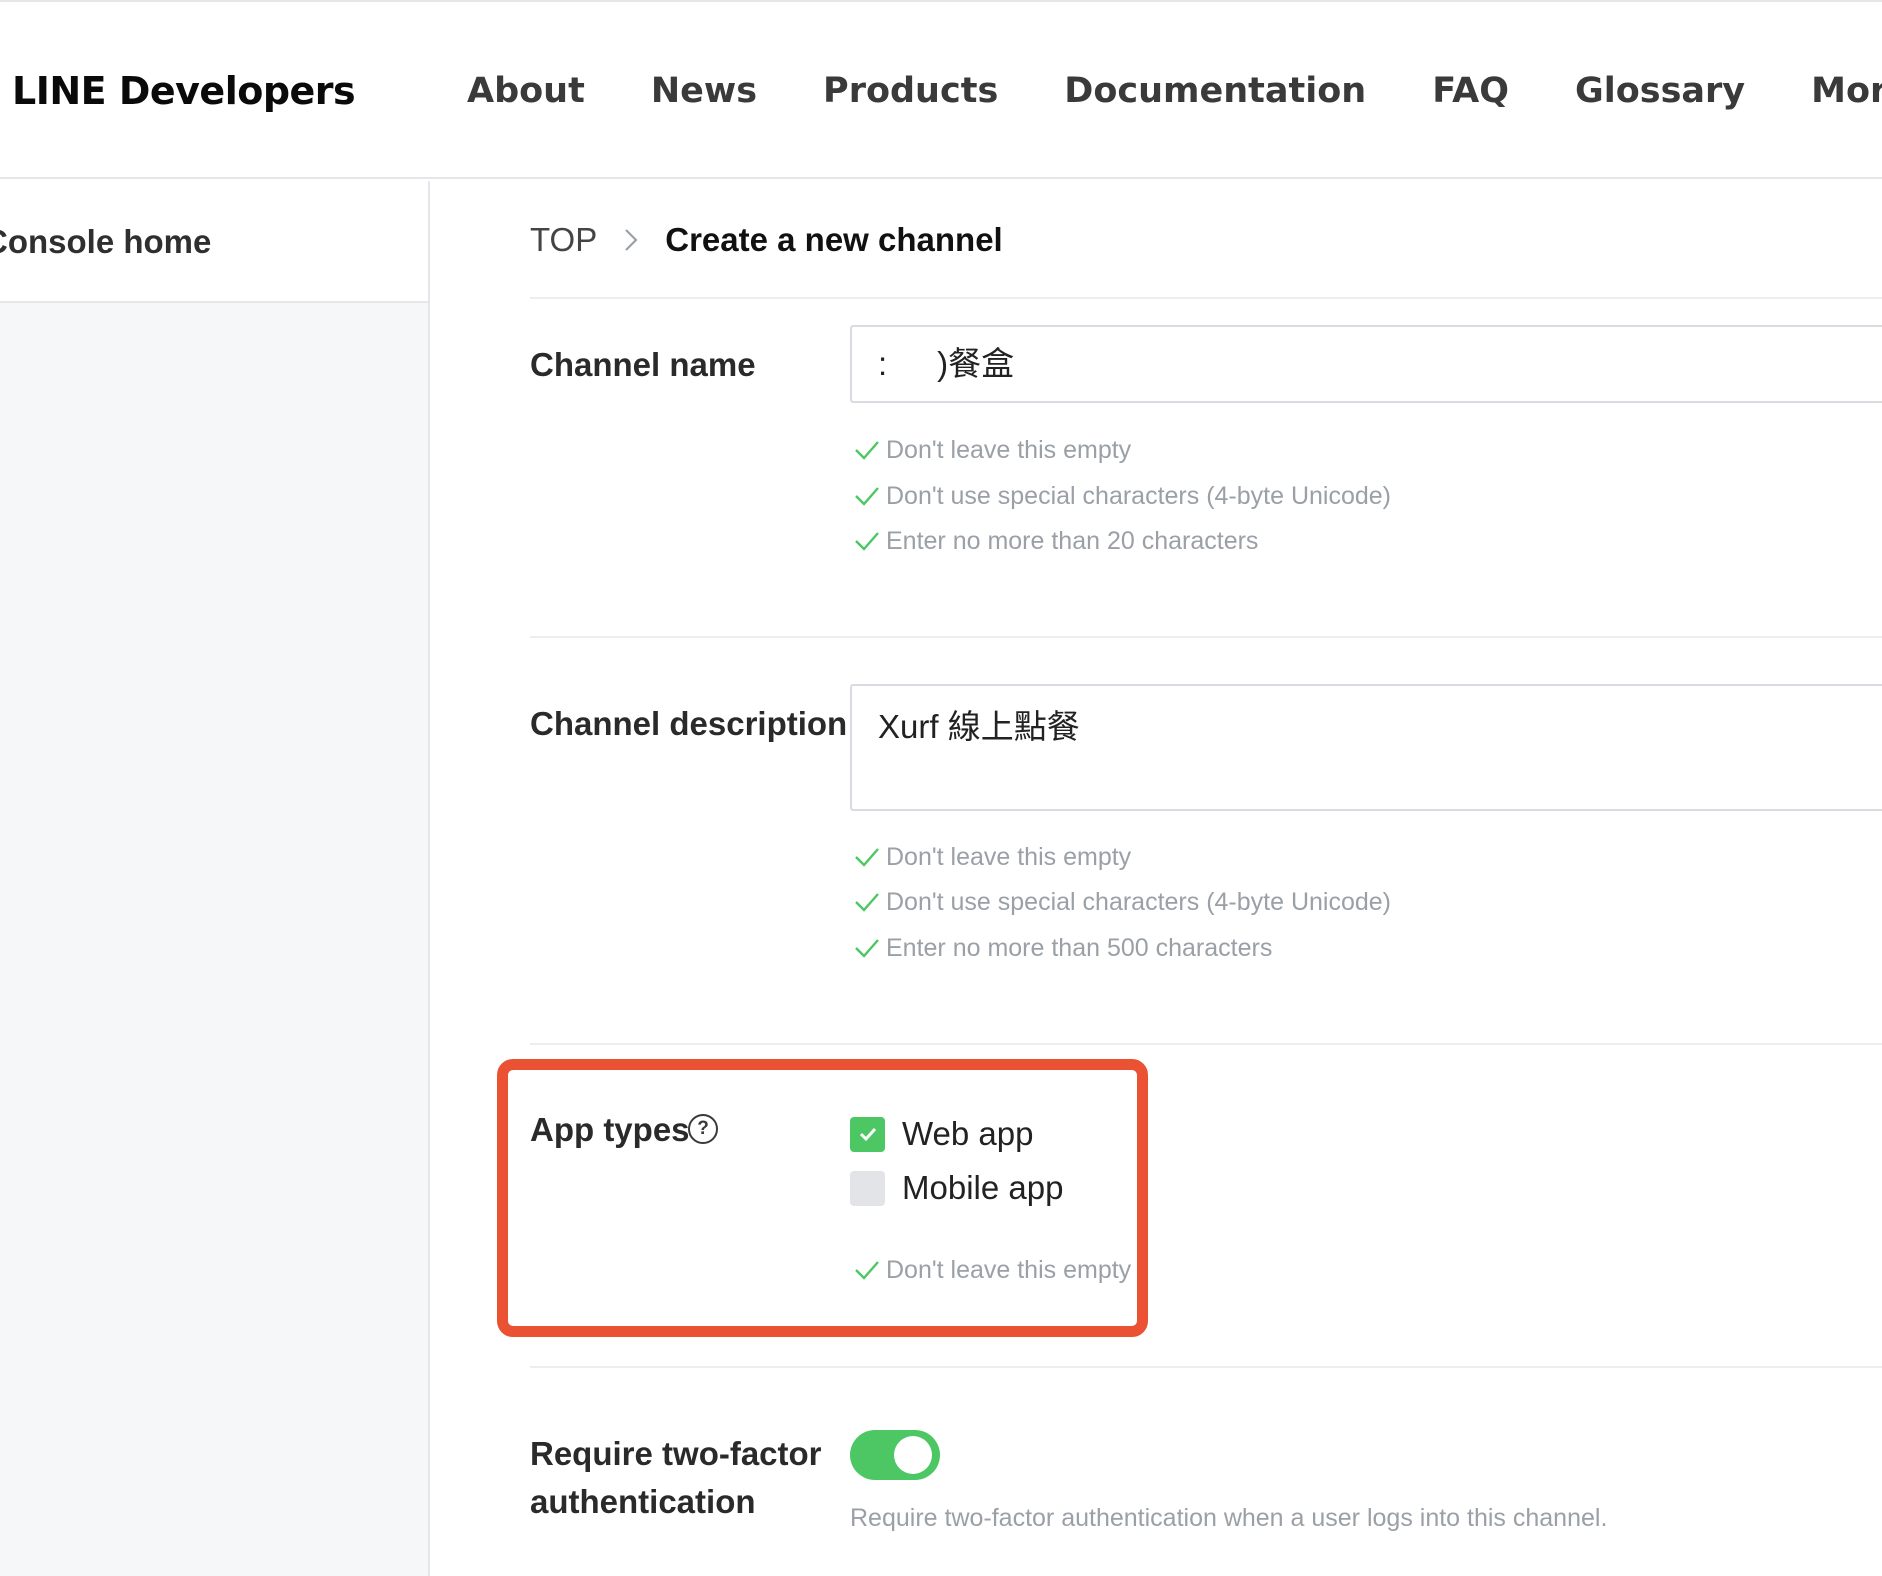  I want to click on channel-name-value: :)餐盒, so click(946, 363).